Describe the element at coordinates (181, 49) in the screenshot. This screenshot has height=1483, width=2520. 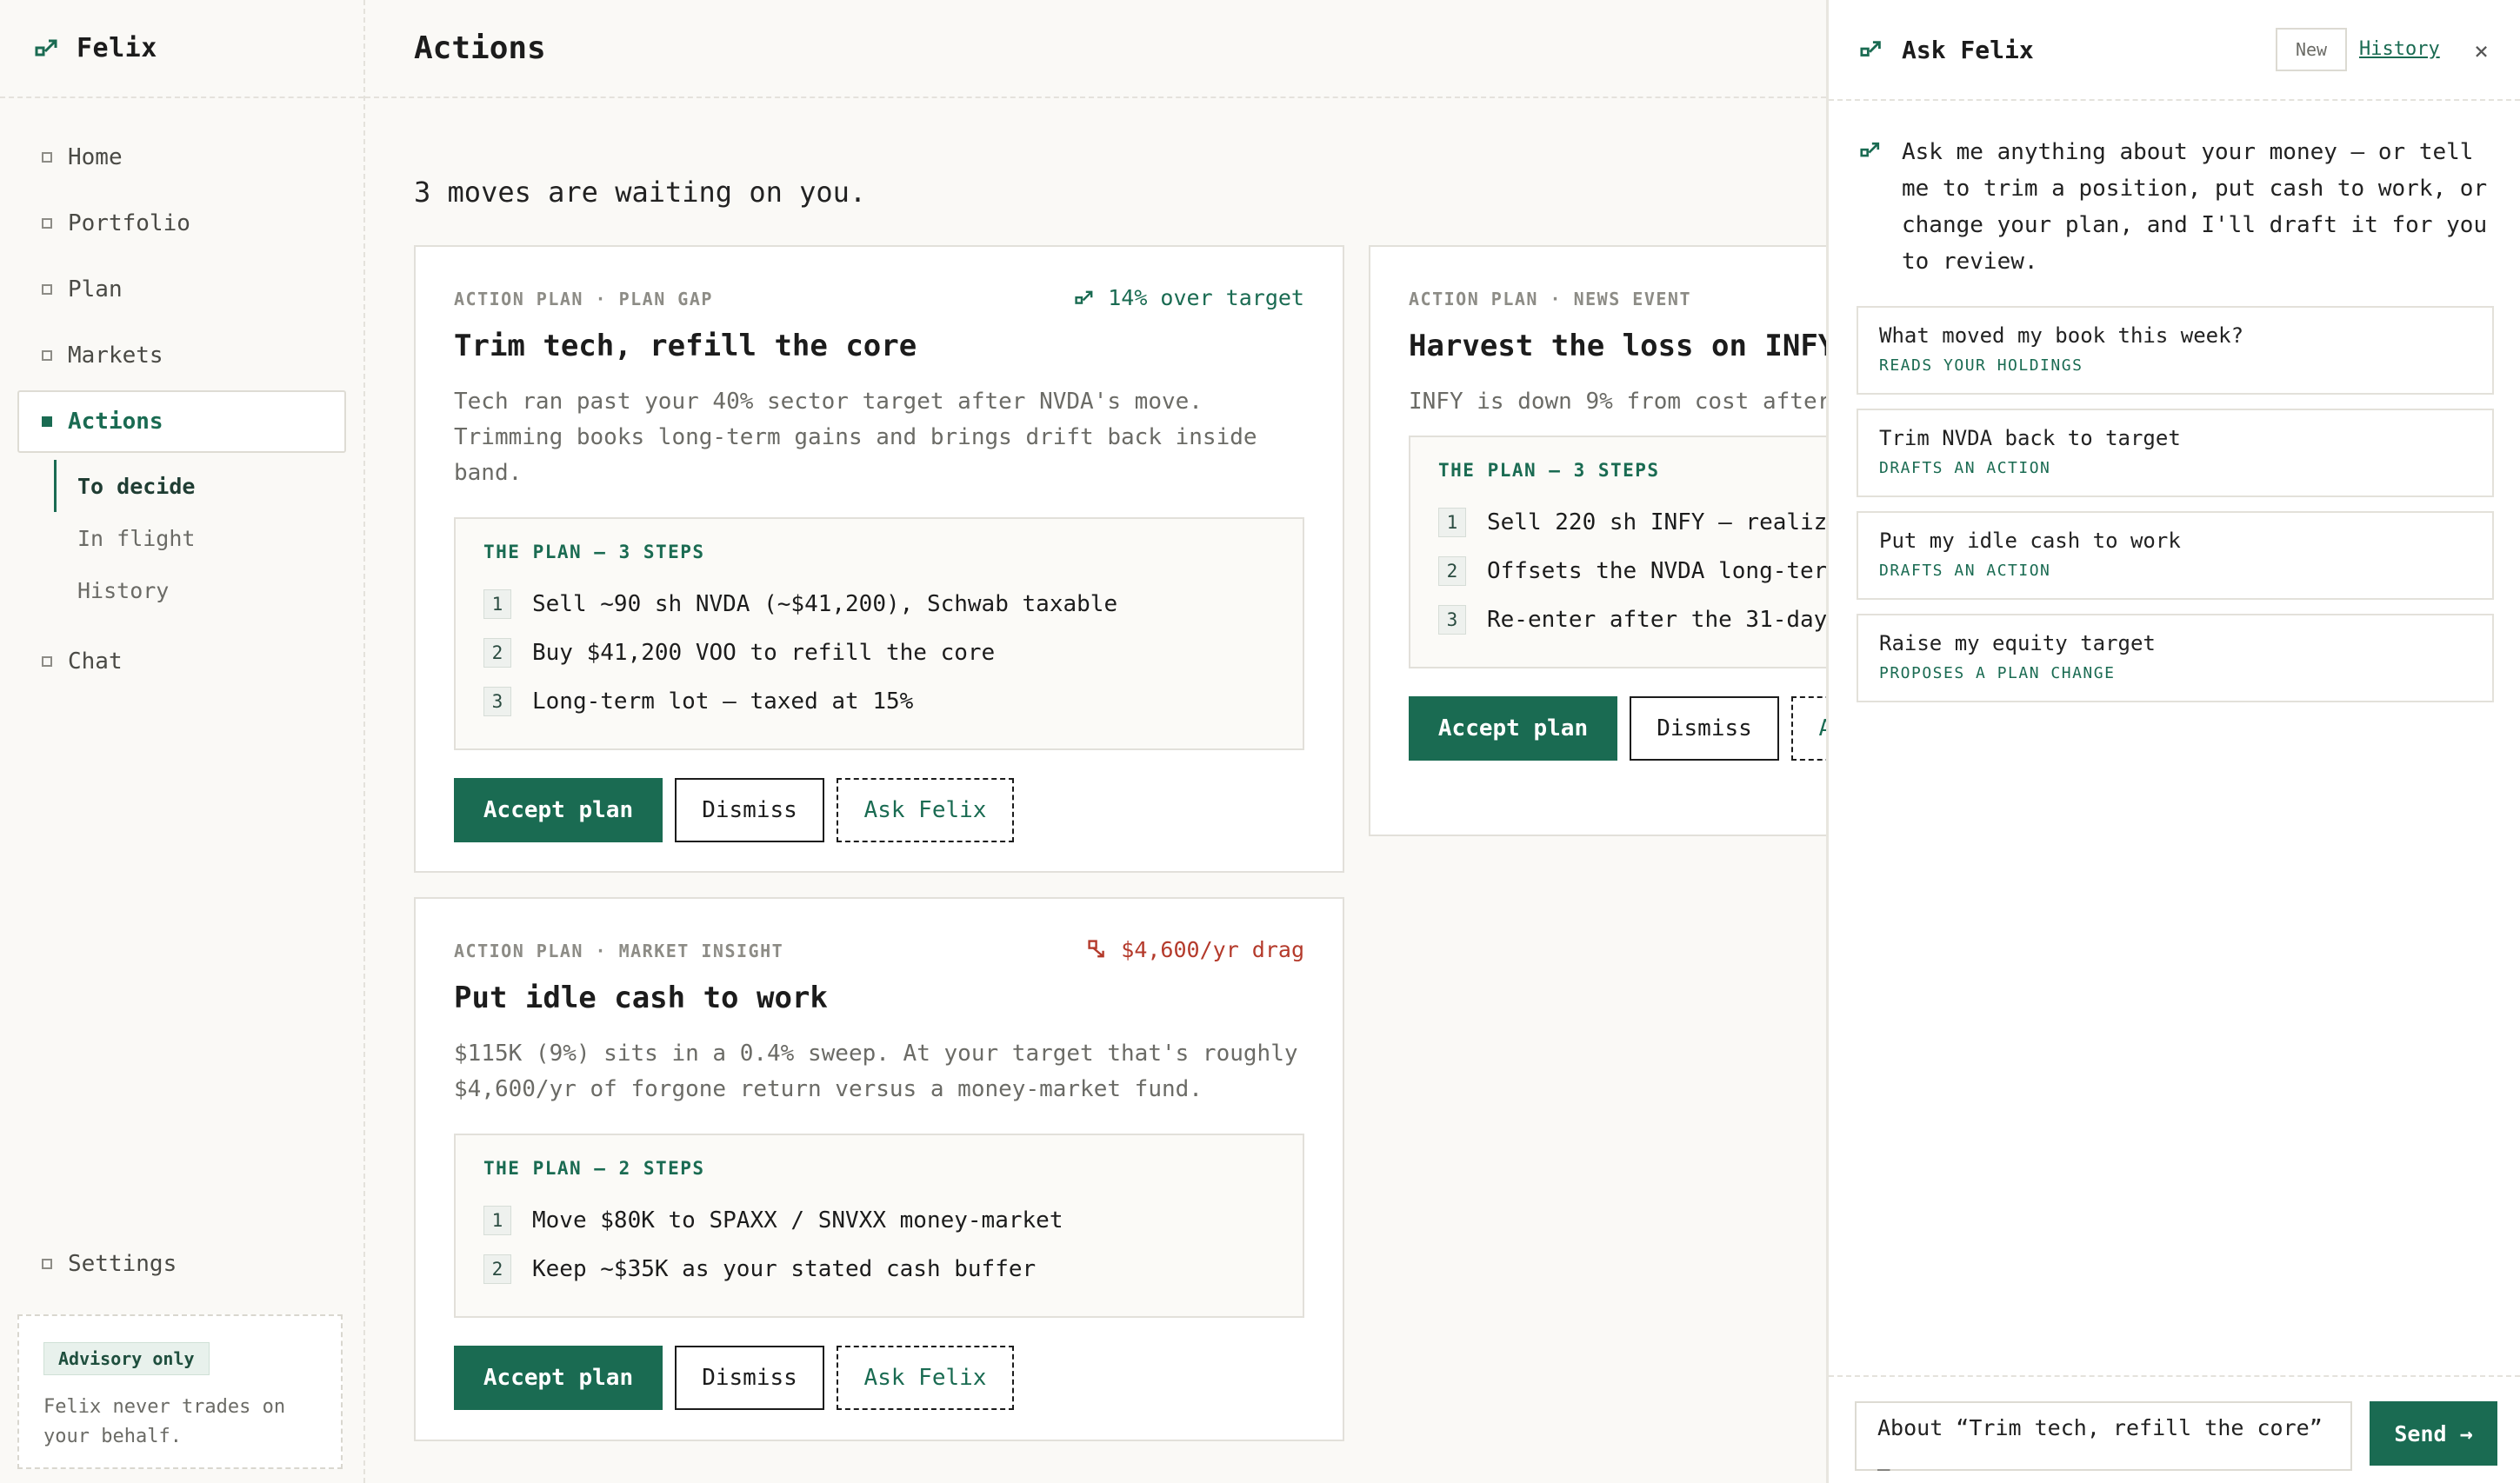
I see `brand: Felix` at that location.